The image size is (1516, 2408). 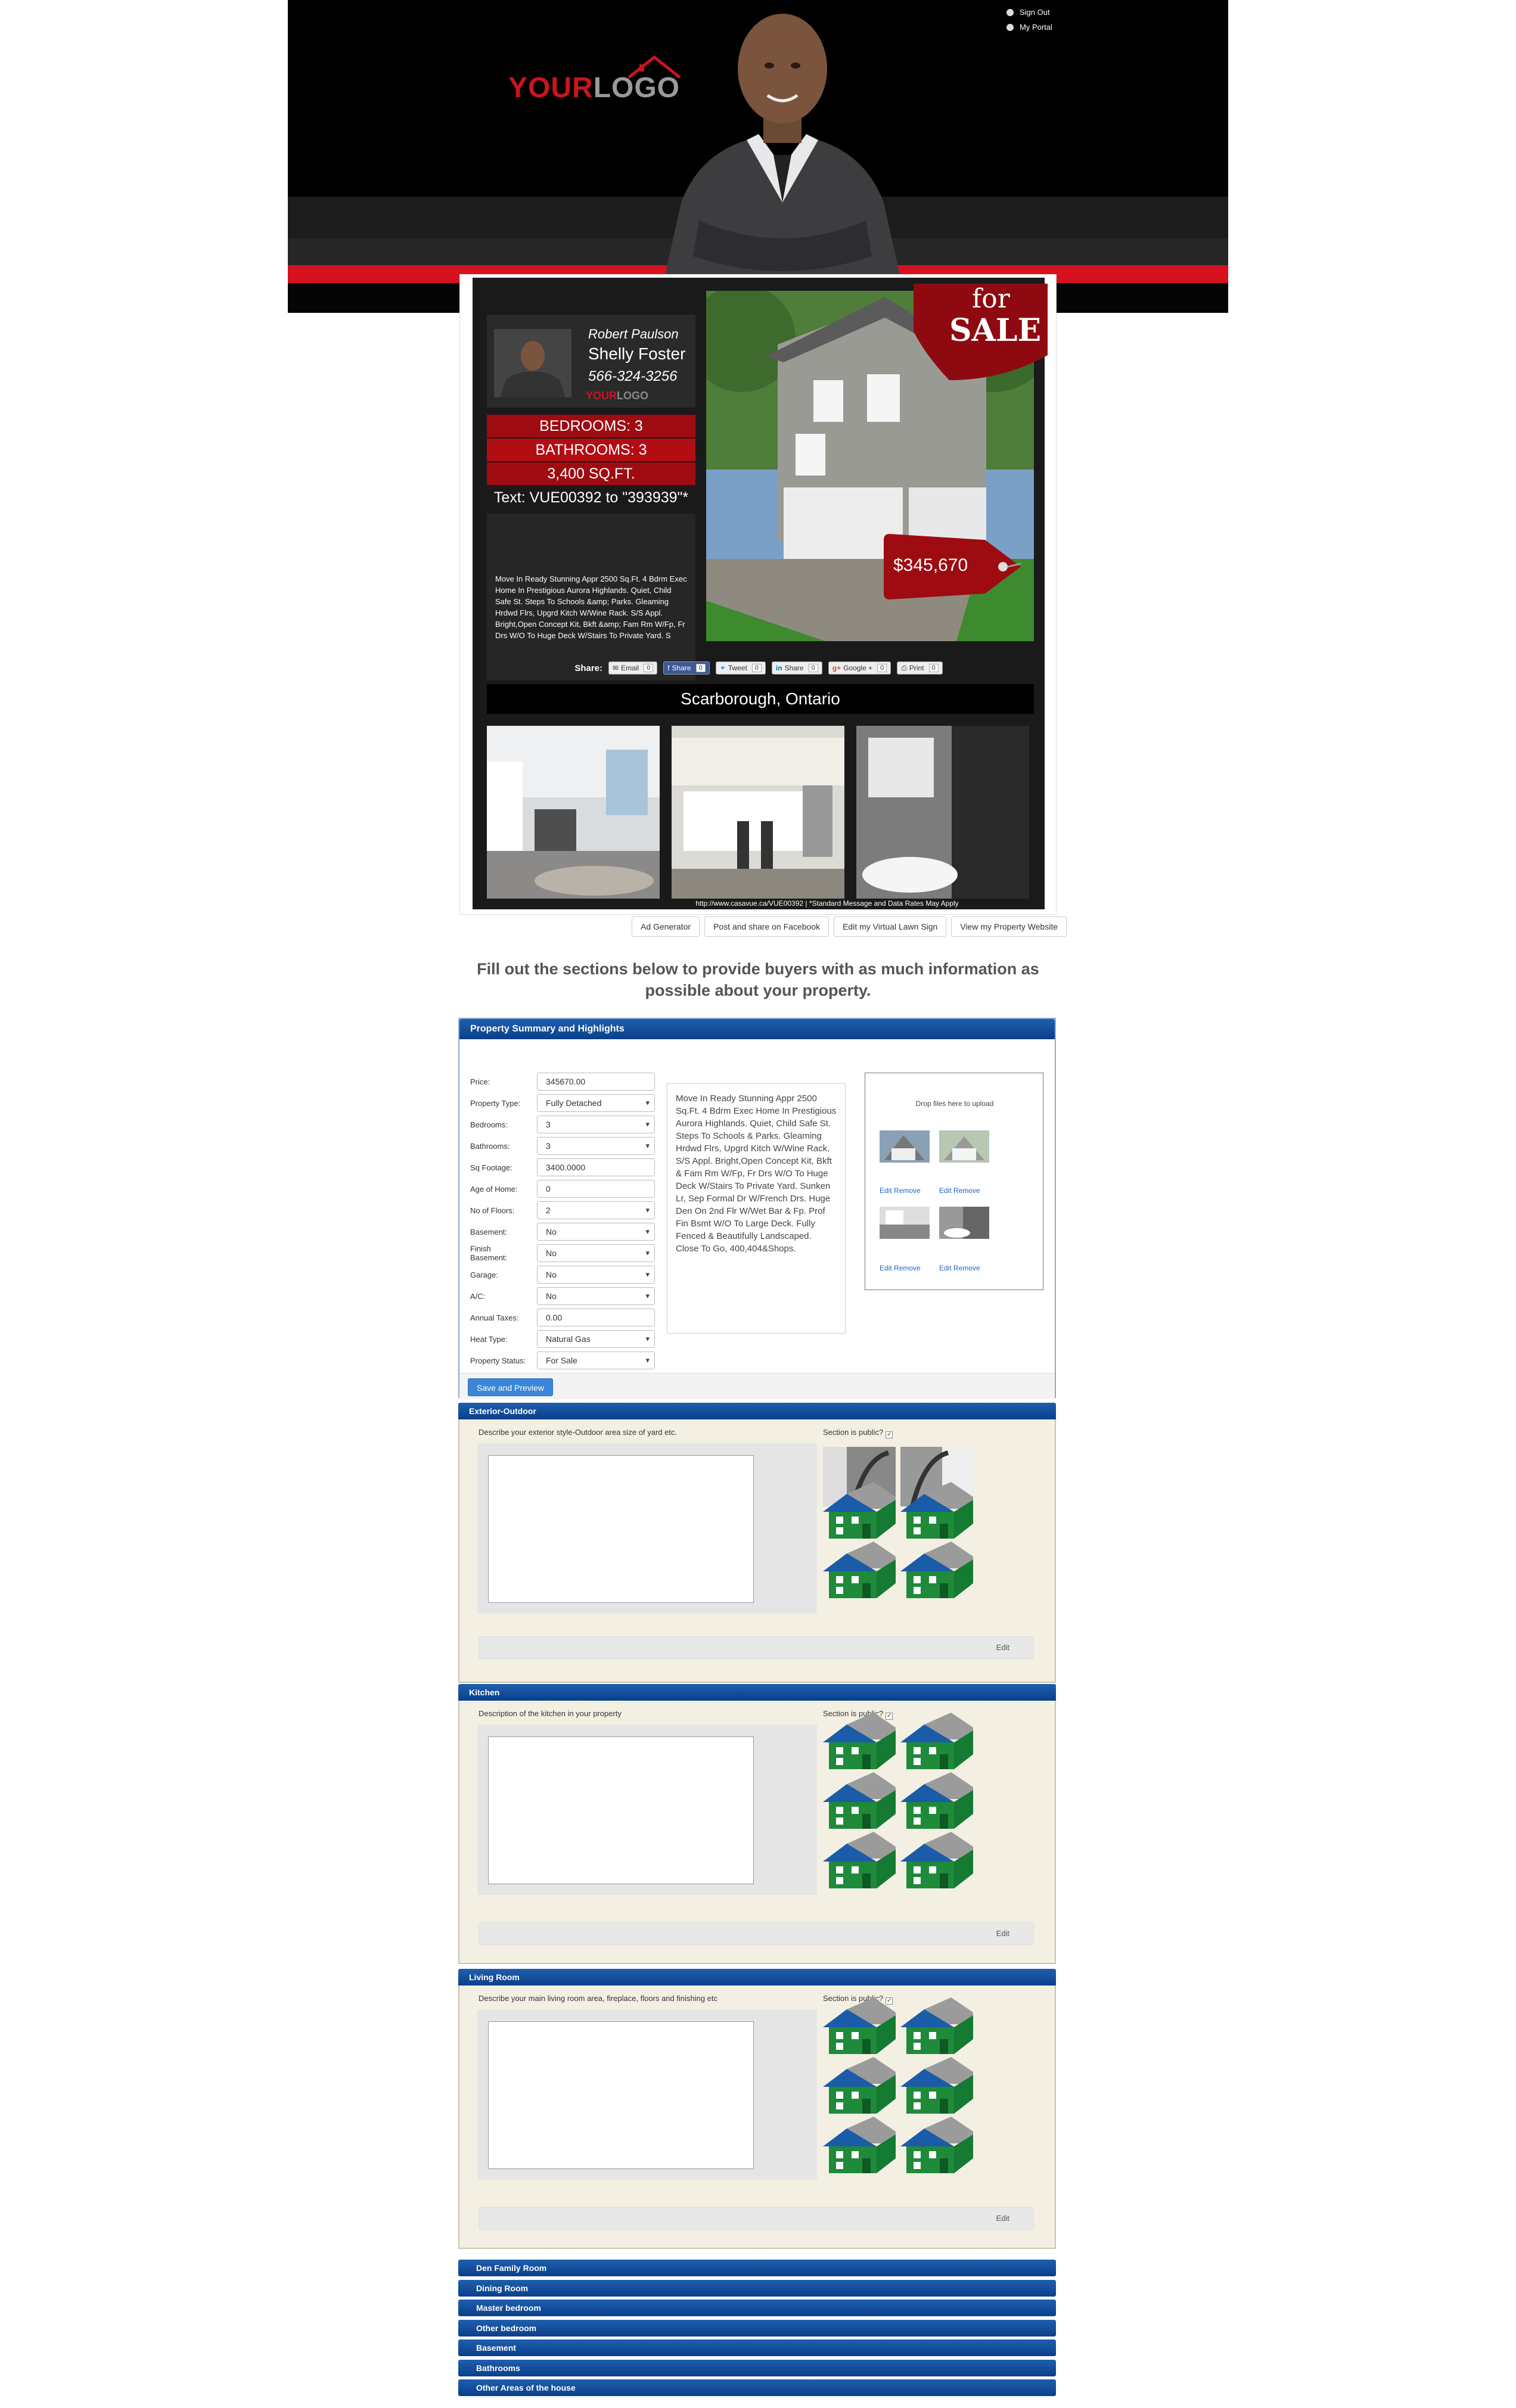 What do you see at coordinates (757, 2268) in the screenshot?
I see `collapsed-section-header: Den Family Room` at bounding box center [757, 2268].